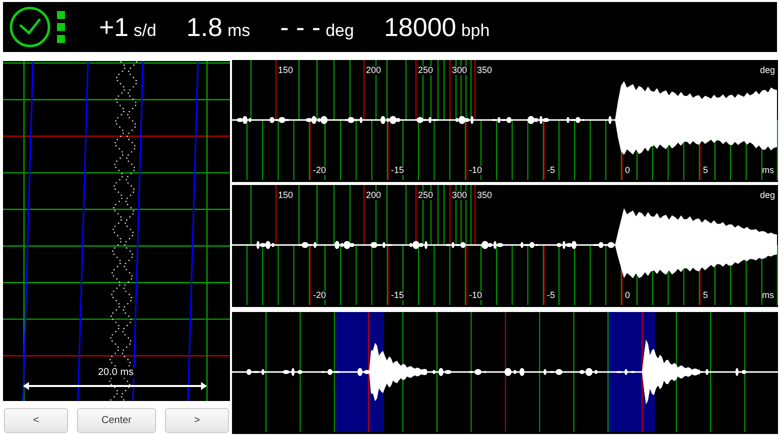 The image size is (780, 435). What do you see at coordinates (116, 373) in the screenshot?
I see `scale-label: 20.0 ms` at bounding box center [116, 373].